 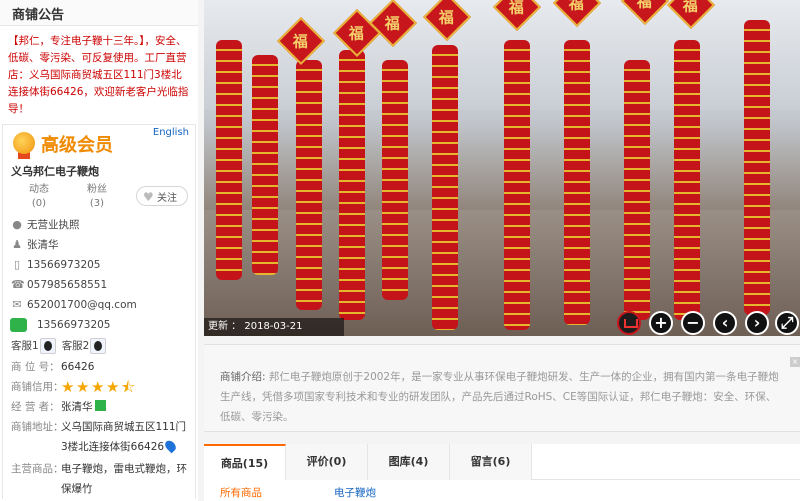 What do you see at coordinates (148, 197) in the screenshot?
I see `heart-icon: ♥` at bounding box center [148, 197].